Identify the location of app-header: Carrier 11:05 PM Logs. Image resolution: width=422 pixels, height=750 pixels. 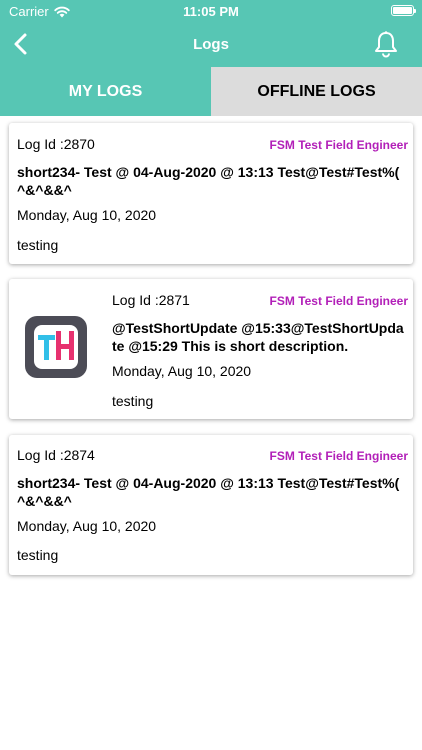
(211, 33).